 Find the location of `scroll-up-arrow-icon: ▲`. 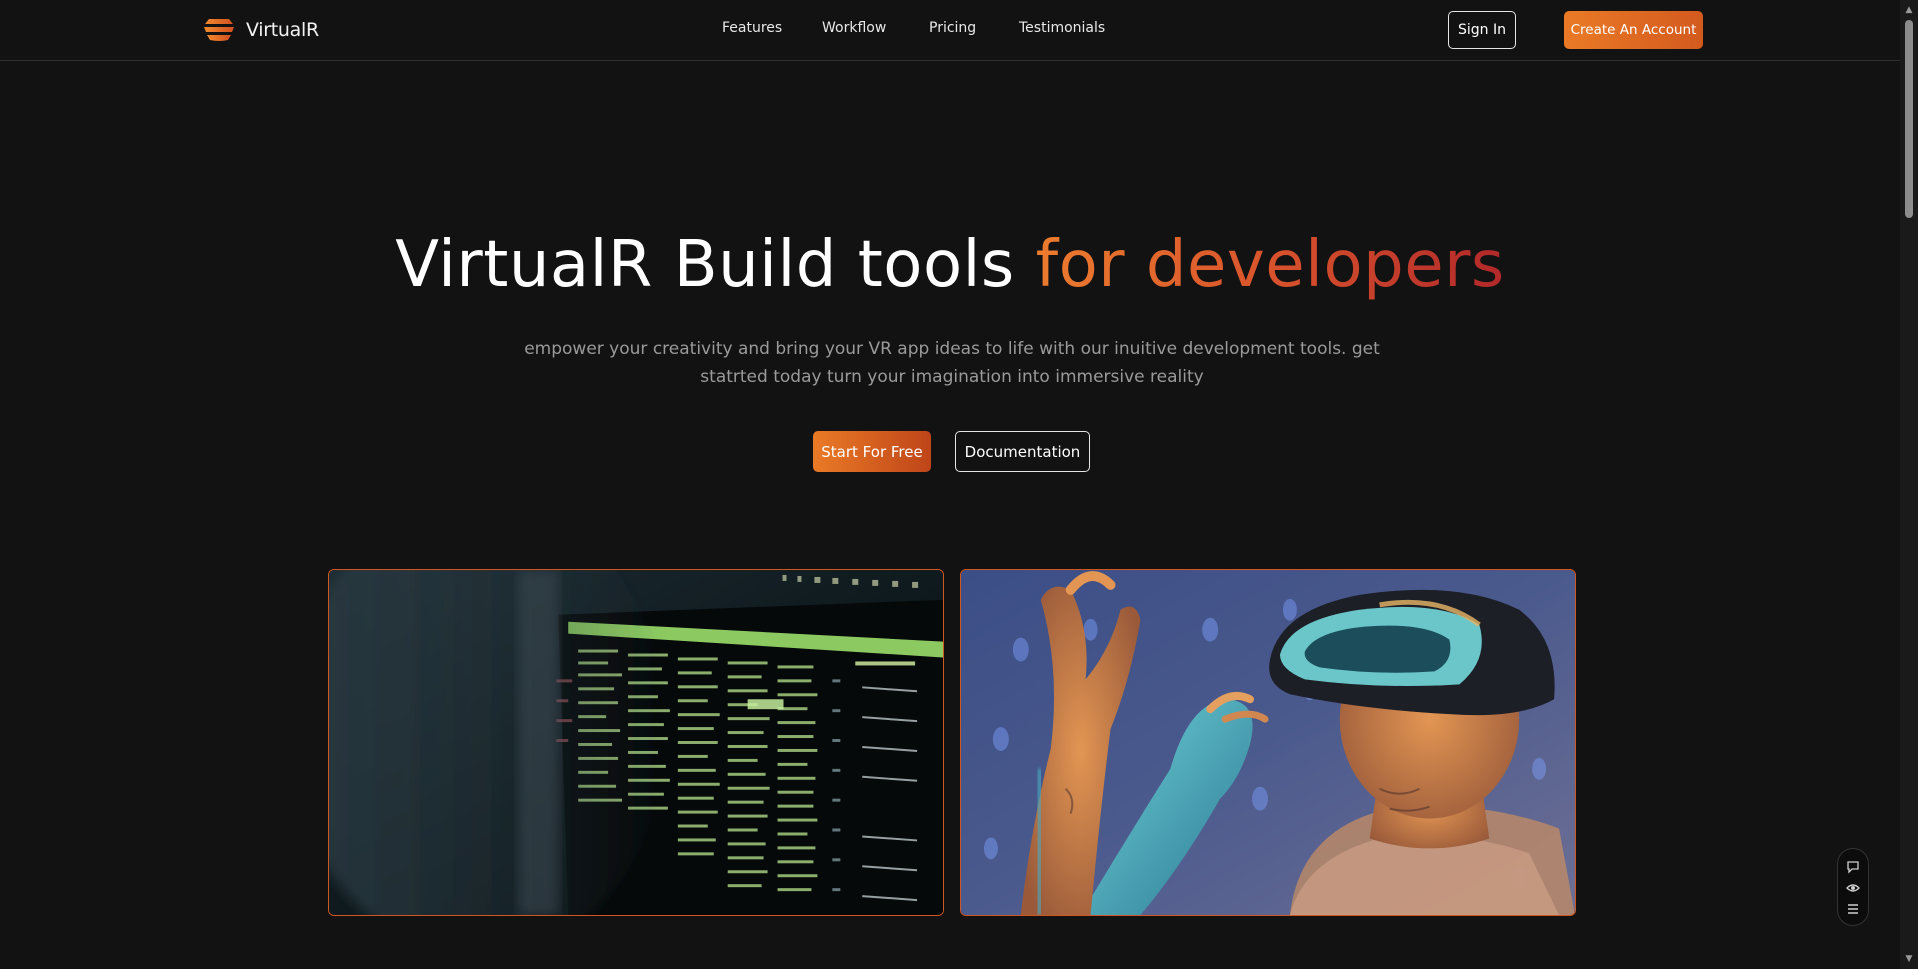

scroll-up-arrow-icon: ▲ is located at coordinates (1909, 10).